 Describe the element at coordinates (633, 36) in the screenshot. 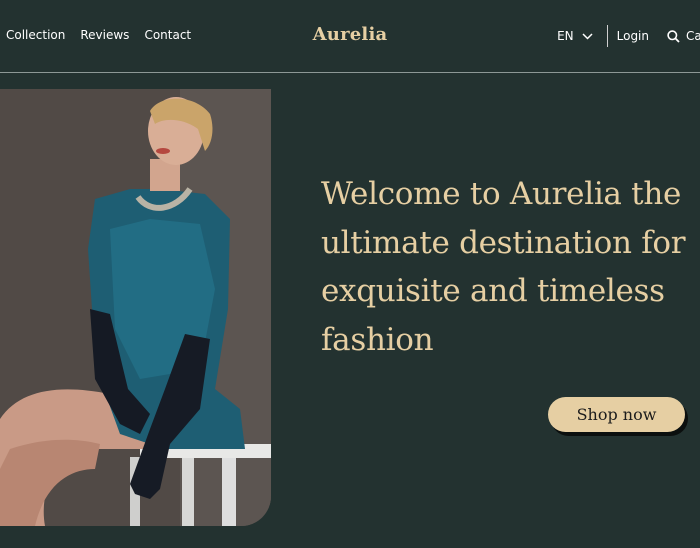

I see `login-link: Login` at that location.